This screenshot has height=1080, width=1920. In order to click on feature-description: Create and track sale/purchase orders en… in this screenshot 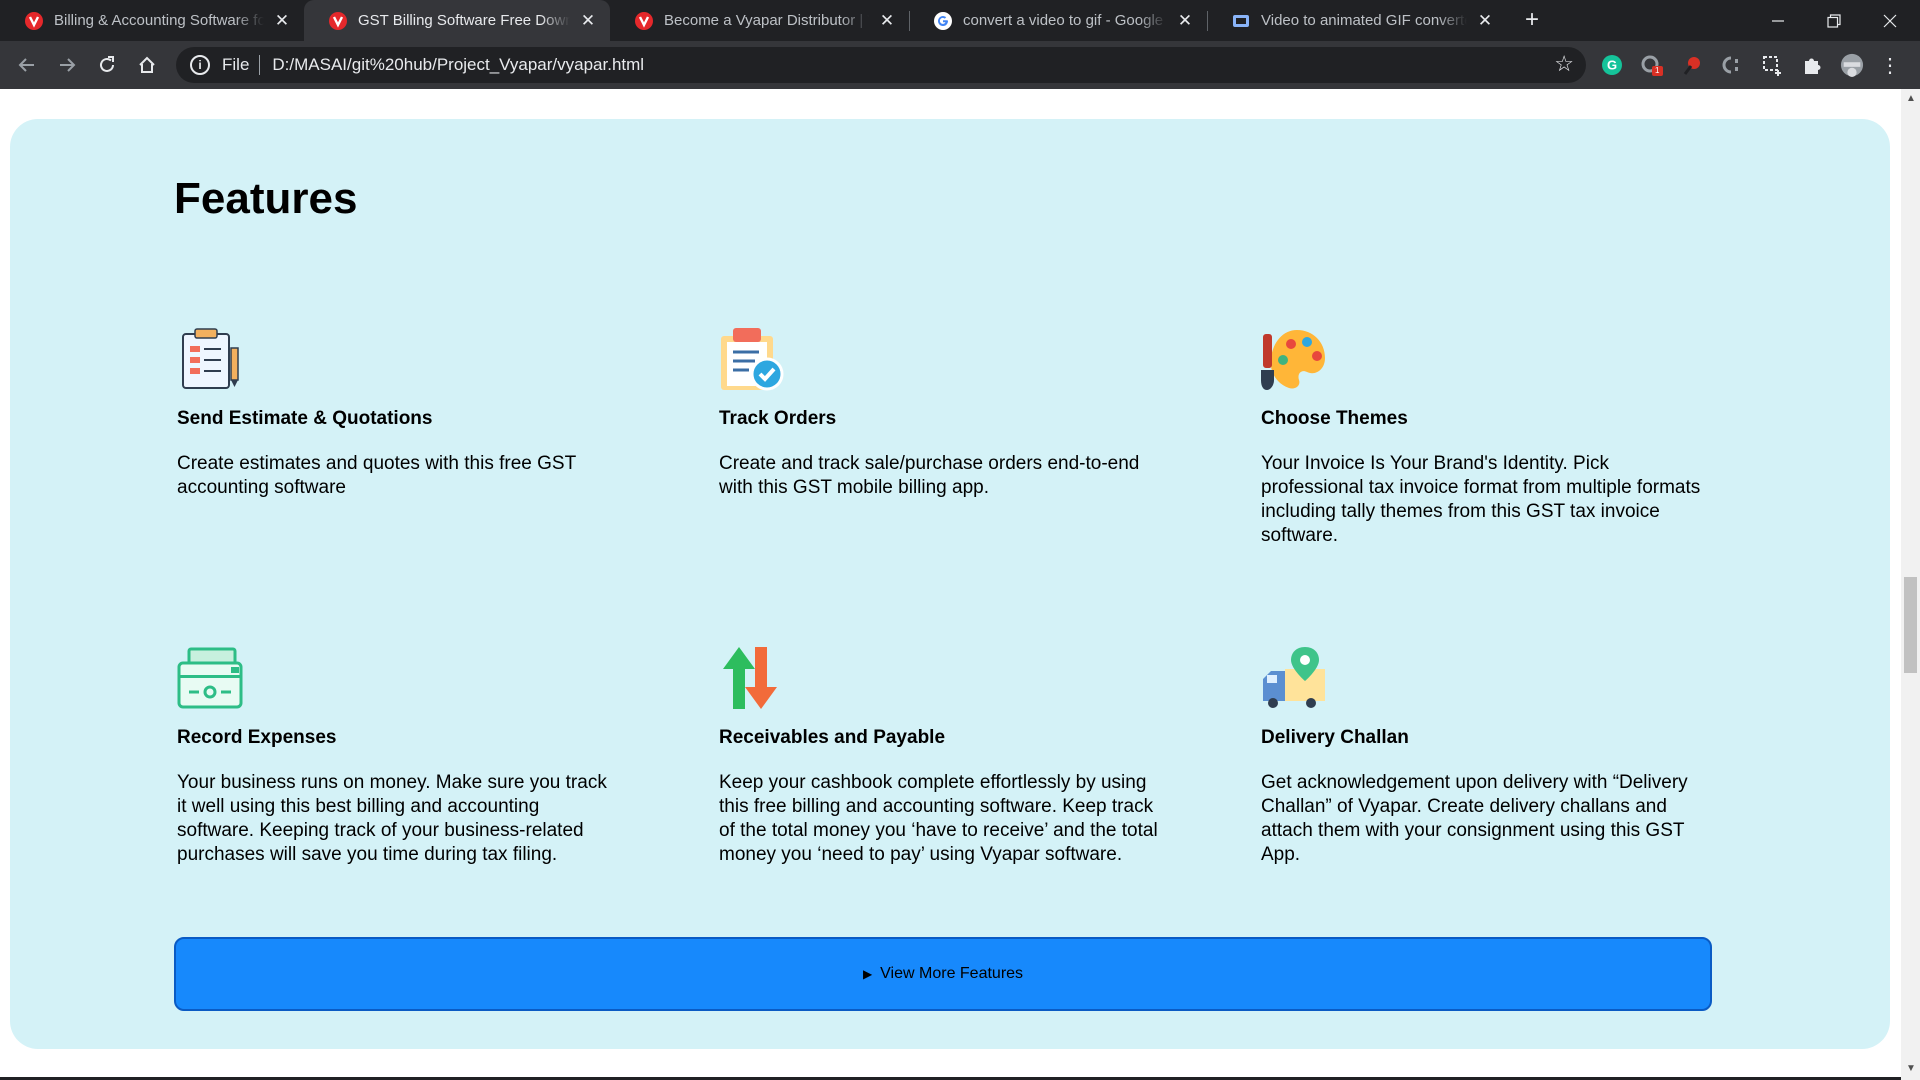, I will do `click(929, 475)`.